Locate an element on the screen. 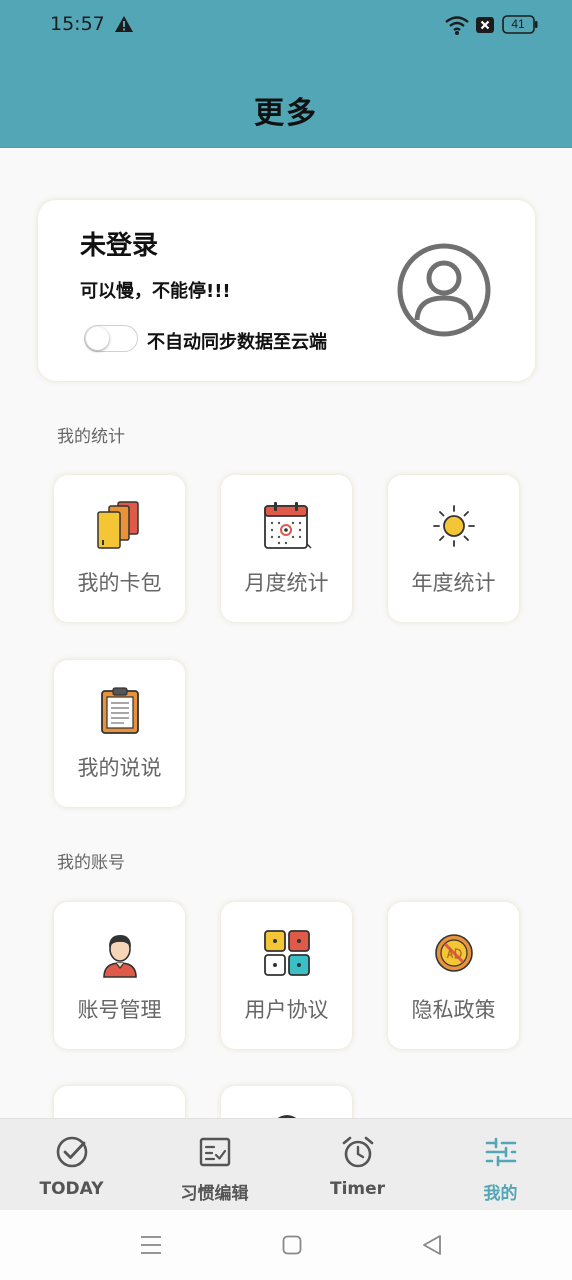 The image size is (572, 1280). tile-privacy-policy: 隐私政策 is located at coordinates (453, 975).